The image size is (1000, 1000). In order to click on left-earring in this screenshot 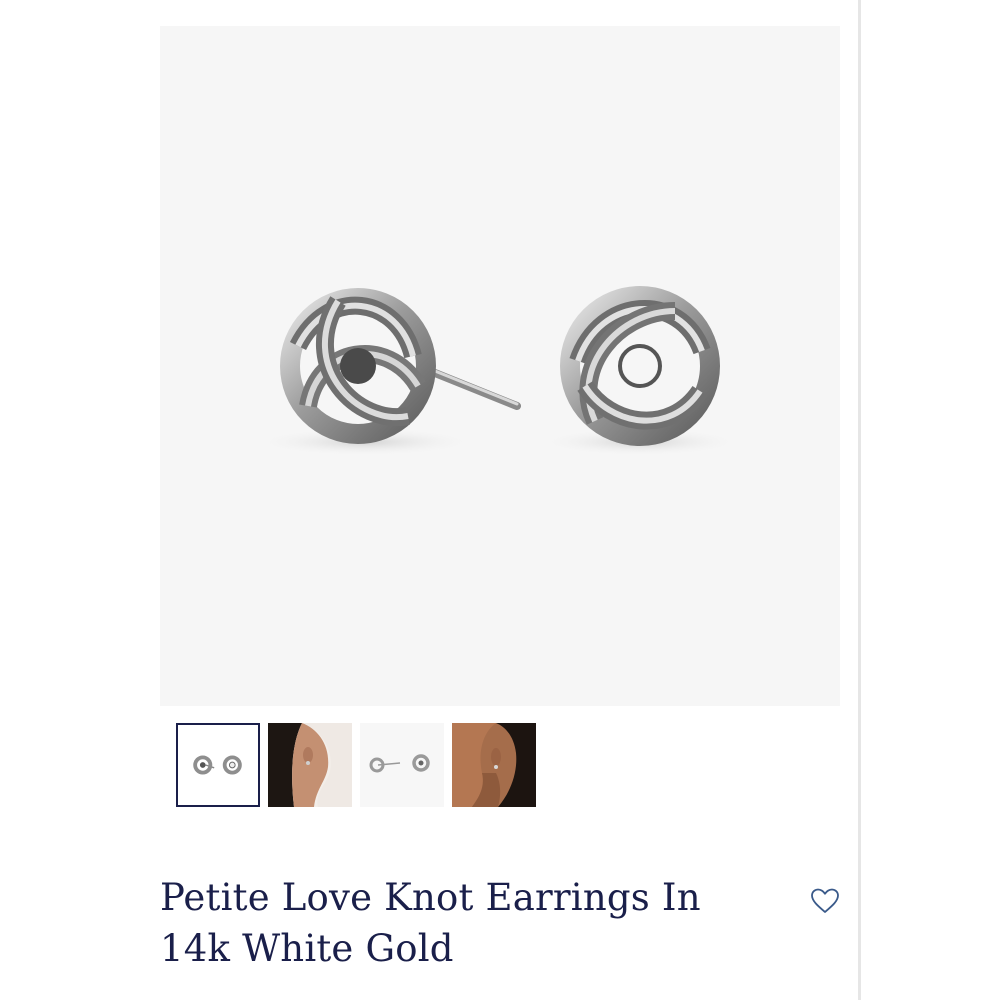, I will do `click(358, 366)`.